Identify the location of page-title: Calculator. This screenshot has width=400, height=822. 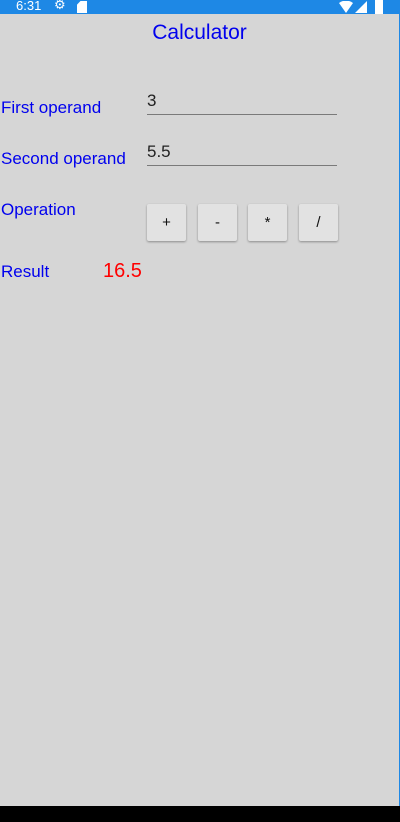
(199, 32).